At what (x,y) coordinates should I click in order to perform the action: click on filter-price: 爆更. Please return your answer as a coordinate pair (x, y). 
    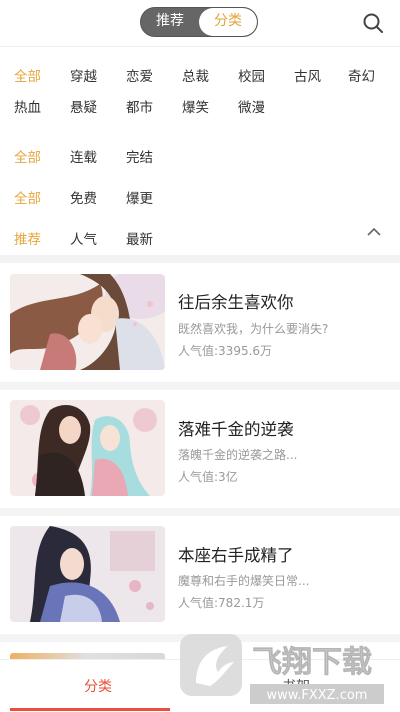
    Looking at the image, I should click on (139, 197).